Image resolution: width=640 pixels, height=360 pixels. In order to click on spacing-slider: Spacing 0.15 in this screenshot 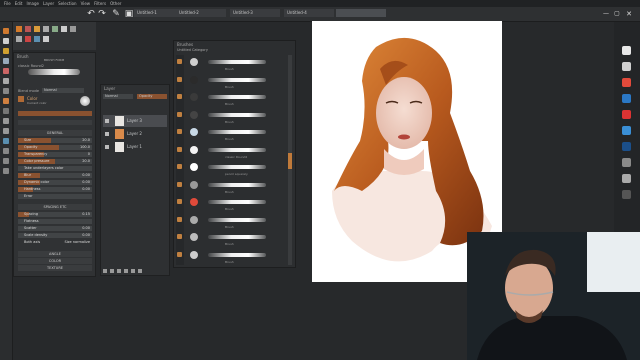, I will do `click(55, 214)`.